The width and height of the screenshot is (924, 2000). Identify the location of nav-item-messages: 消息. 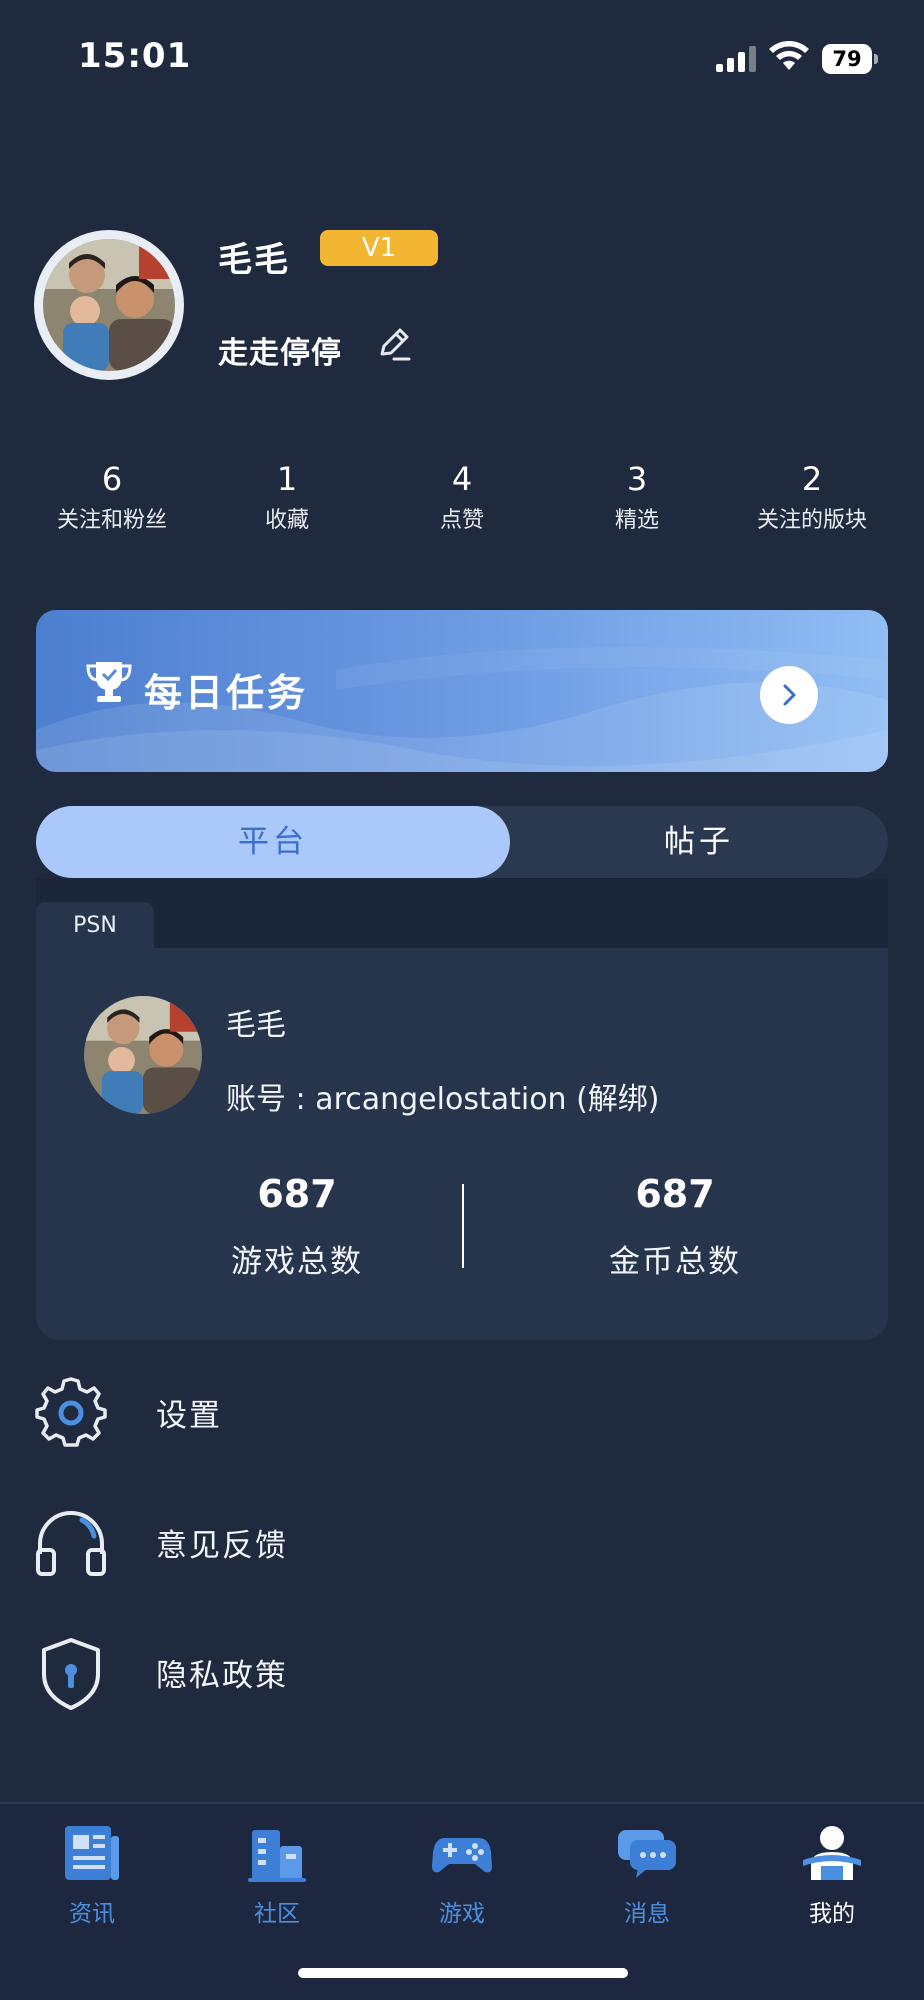
(647, 1877).